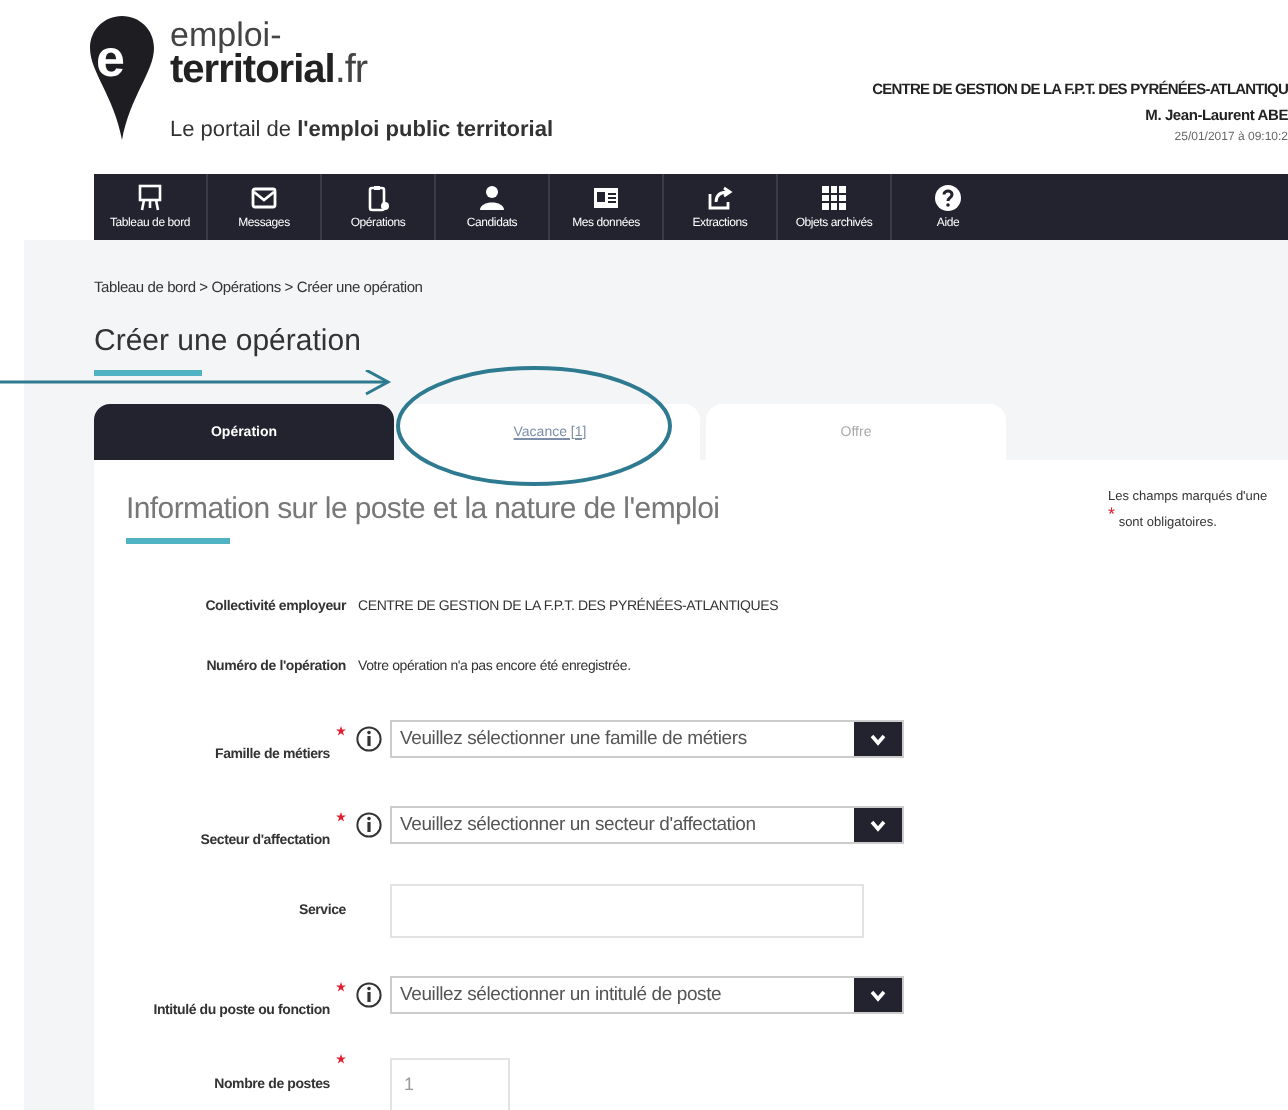  I want to click on logo-text: territorial.fr, so click(270, 70).